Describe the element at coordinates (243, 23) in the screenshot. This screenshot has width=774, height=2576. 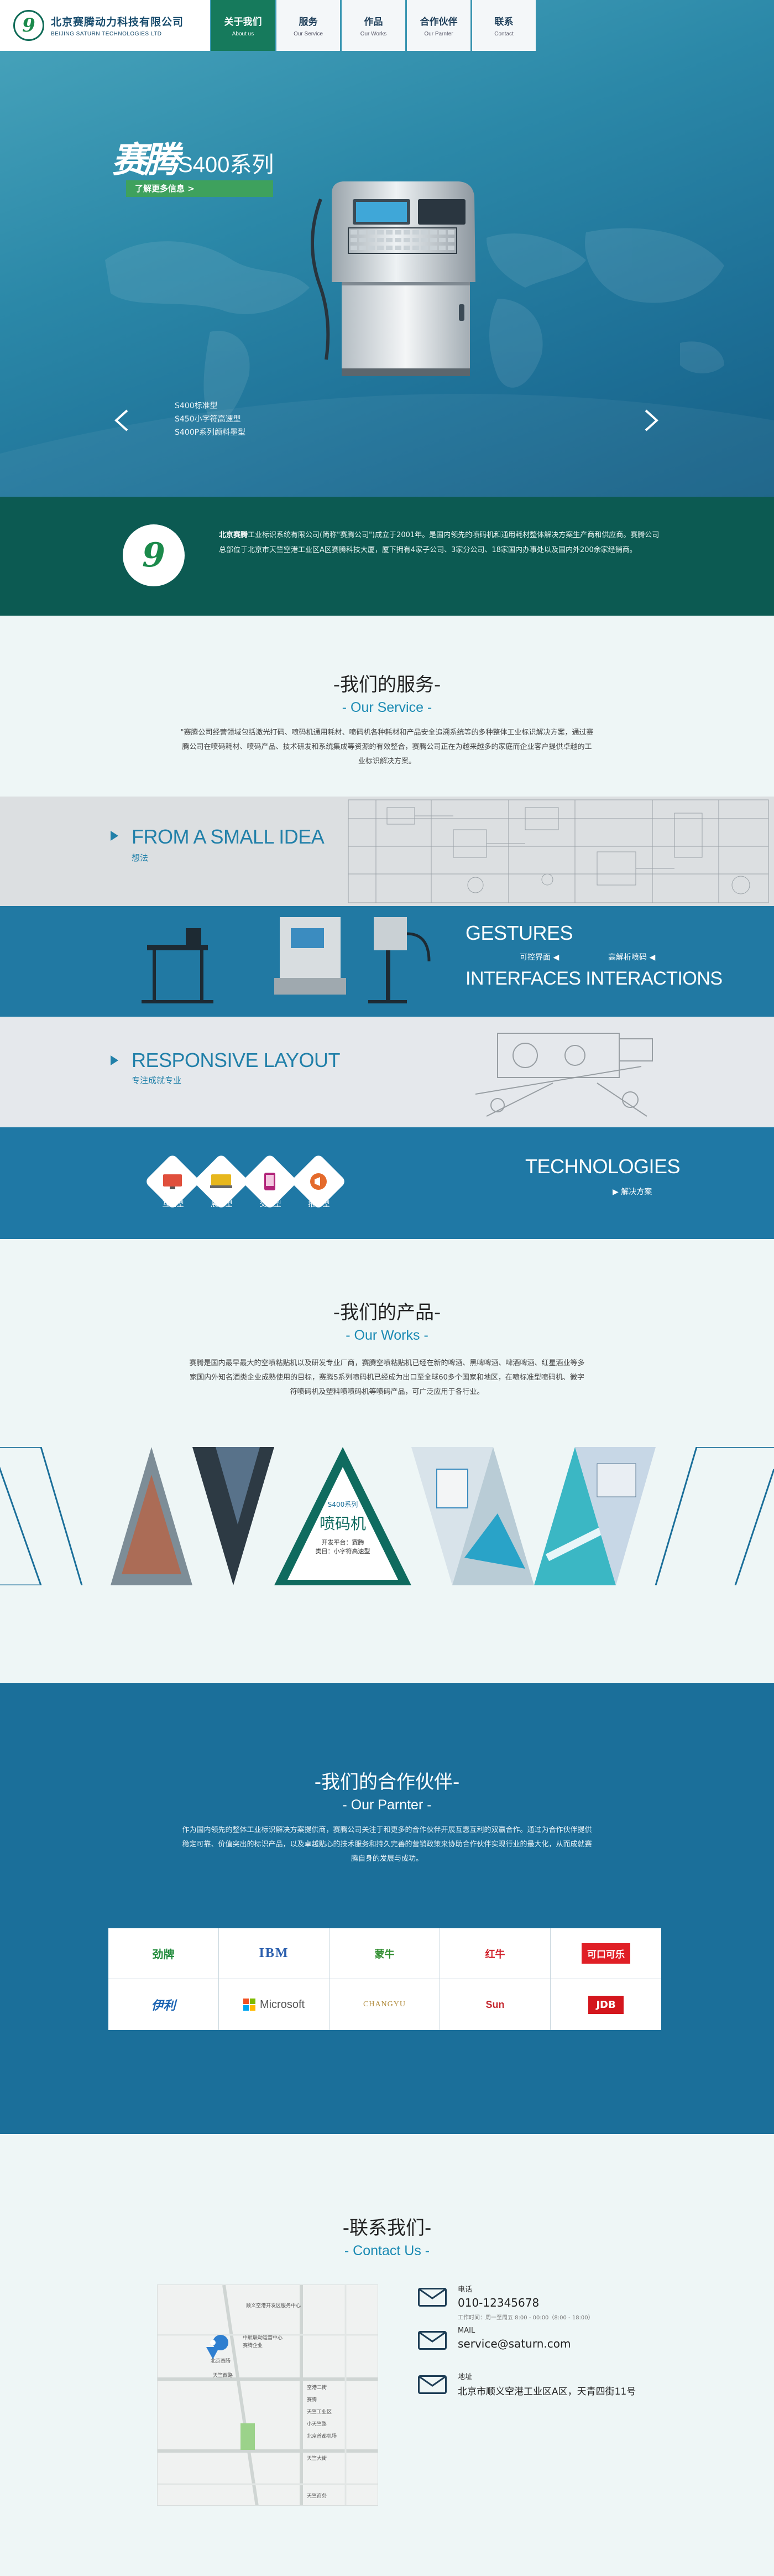
I see `nav-label: 关于我们` at that location.